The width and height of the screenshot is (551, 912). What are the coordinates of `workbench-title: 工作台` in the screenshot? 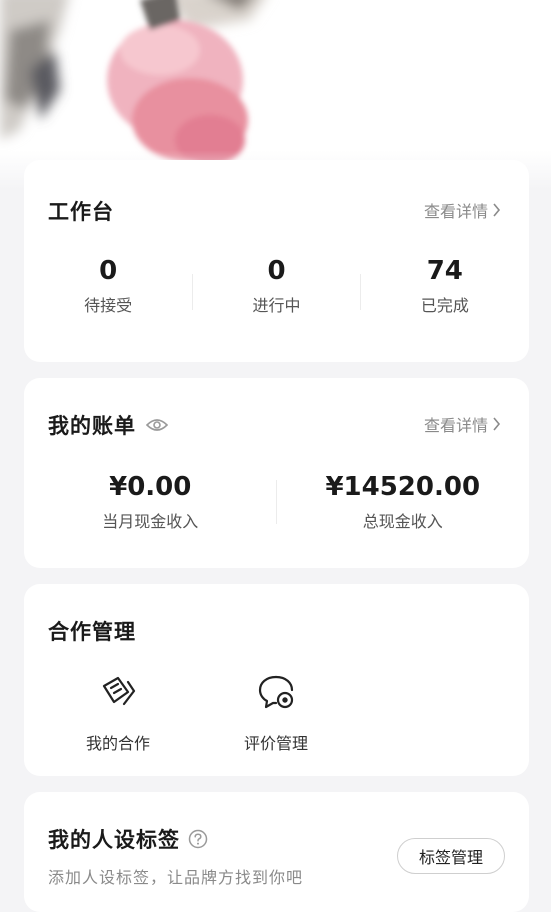 It's located at (81, 212).